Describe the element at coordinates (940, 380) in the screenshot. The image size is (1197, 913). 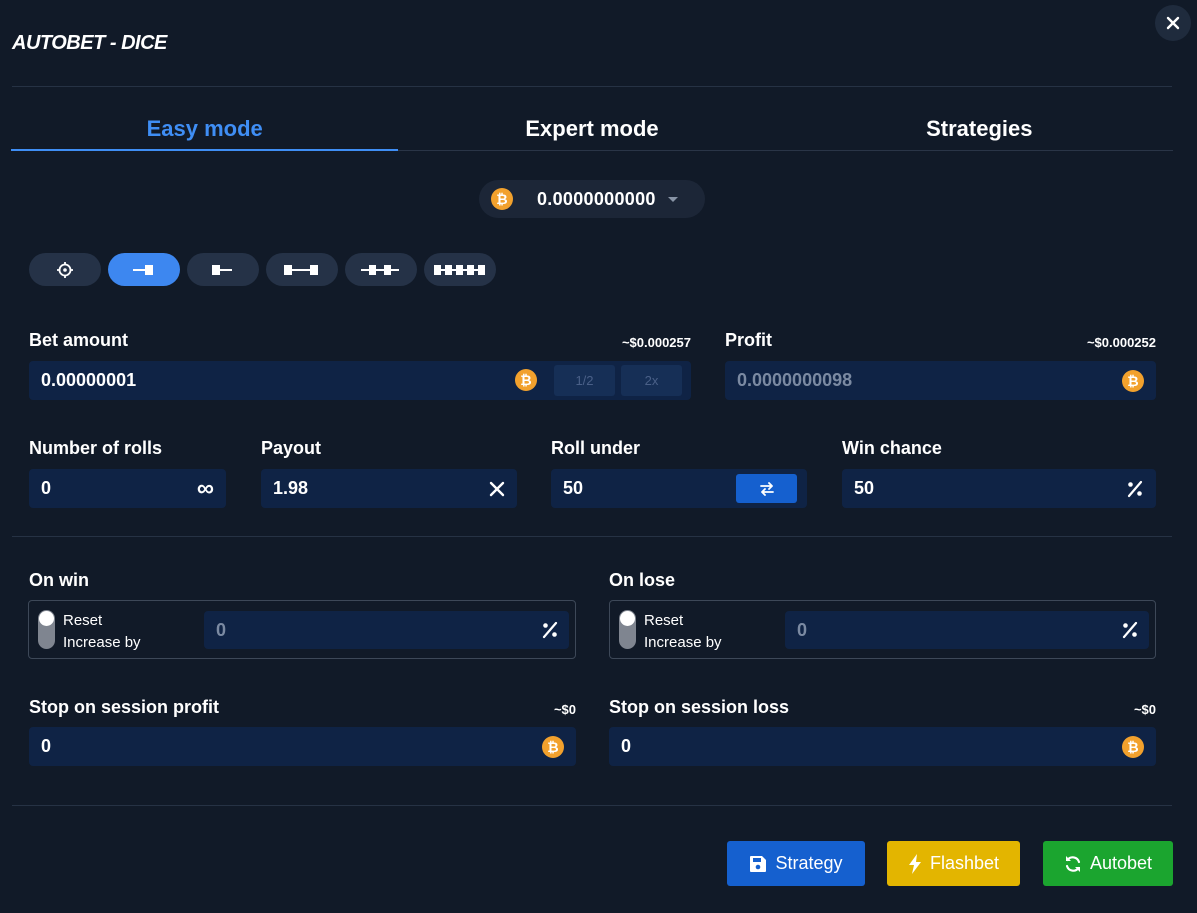
I see `profit-field: 0.0000000098 ₿` at that location.